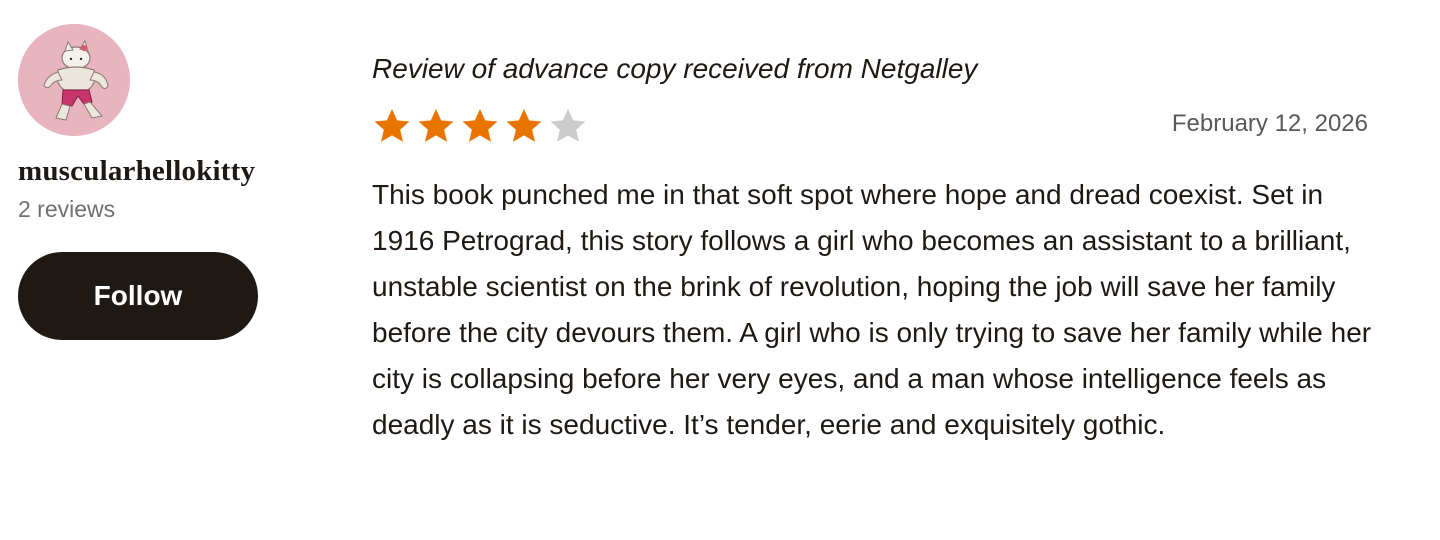  What do you see at coordinates (168, 209) in the screenshot?
I see `review-count: 2 reviews` at bounding box center [168, 209].